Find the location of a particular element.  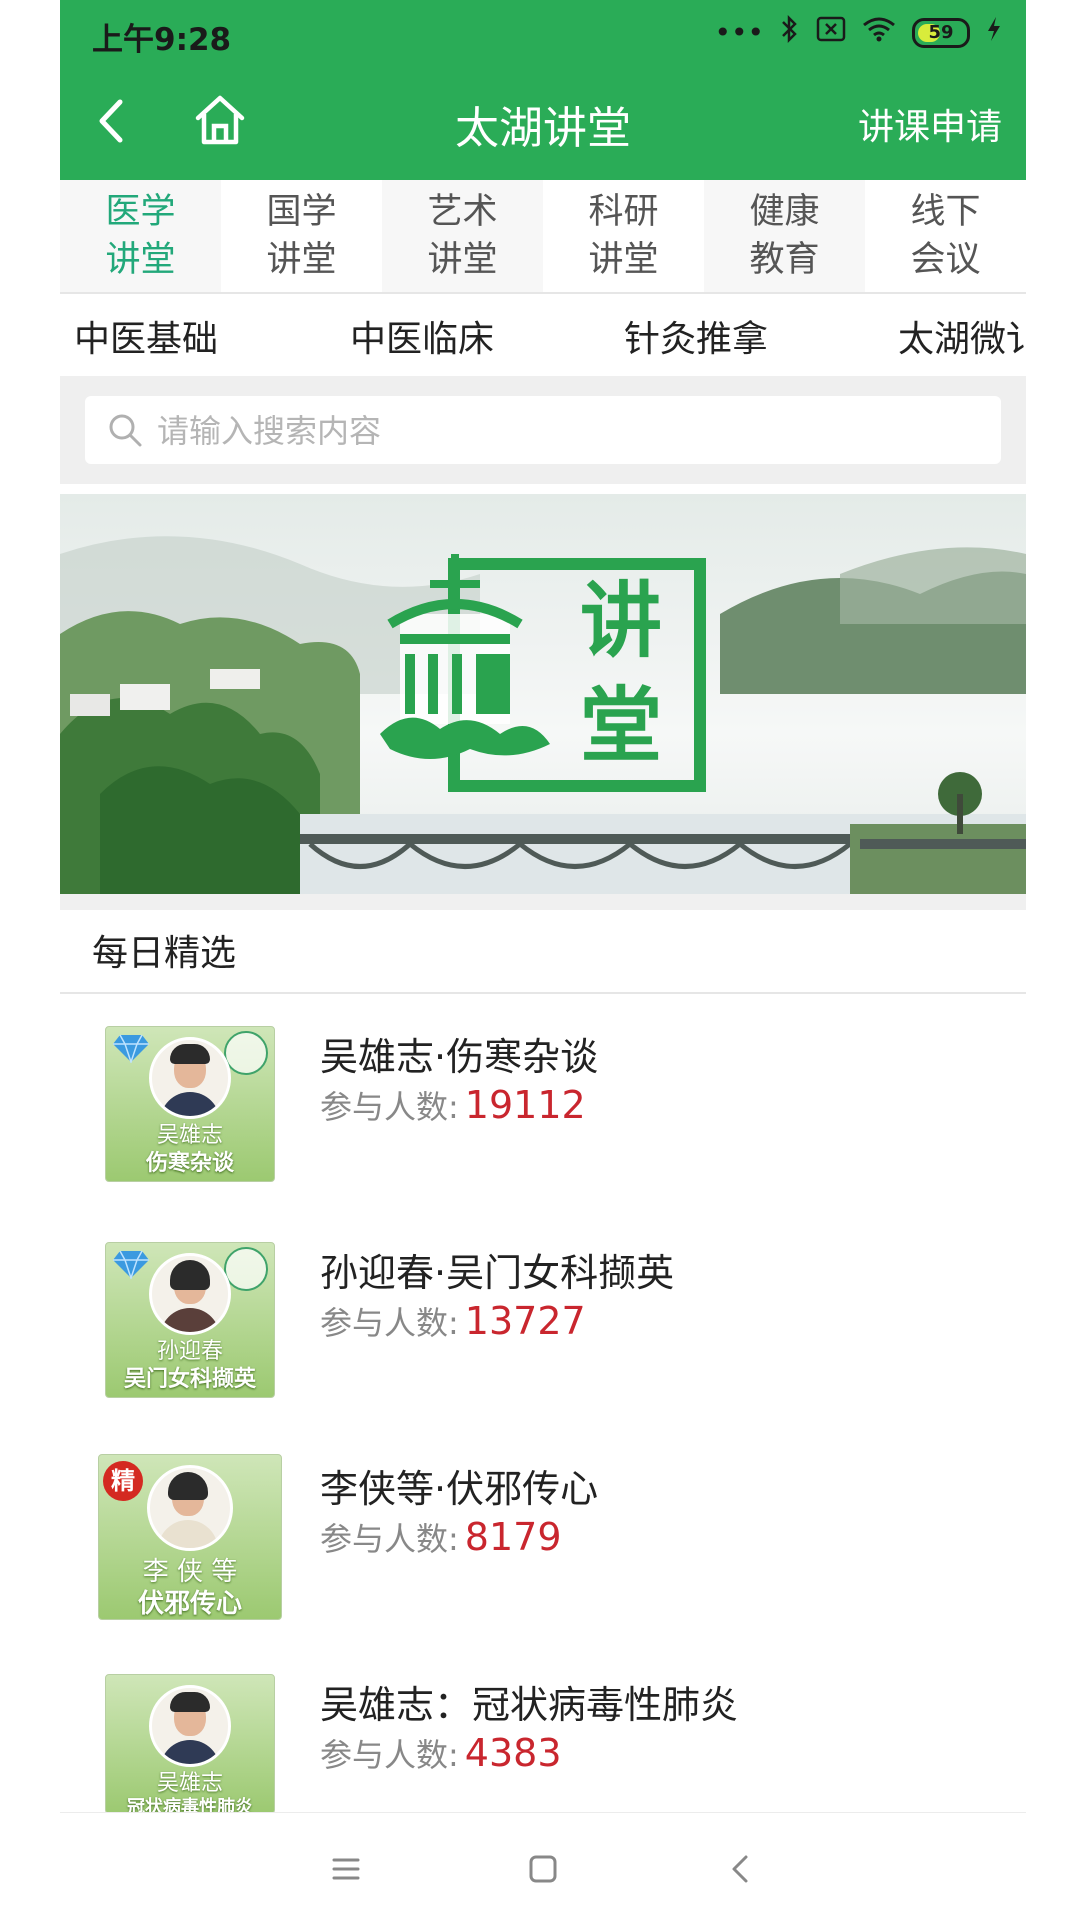

course-item: 精 李 侠 等 伏邪传心 李侠等·伏邪传心 参与人数: 8179 is located at coordinates (543, 1556).